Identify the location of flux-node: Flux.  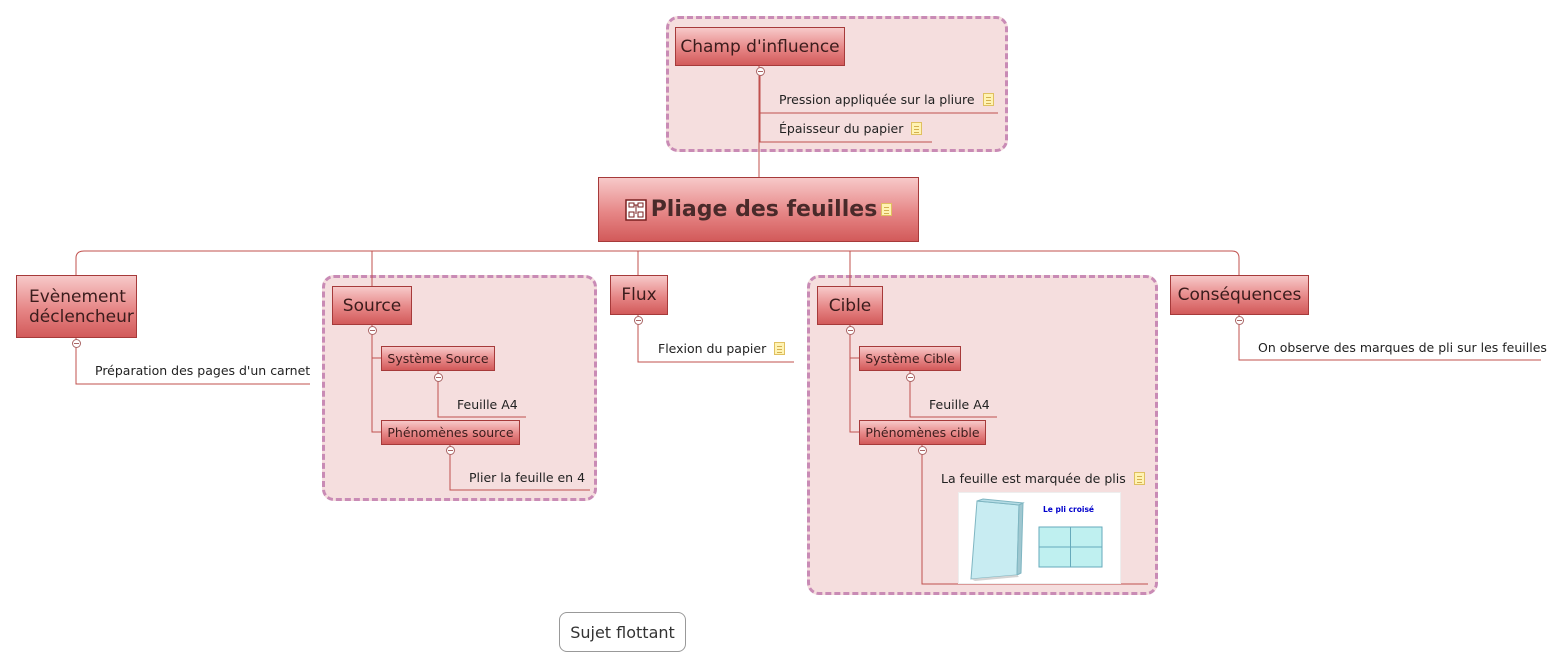
(639, 295).